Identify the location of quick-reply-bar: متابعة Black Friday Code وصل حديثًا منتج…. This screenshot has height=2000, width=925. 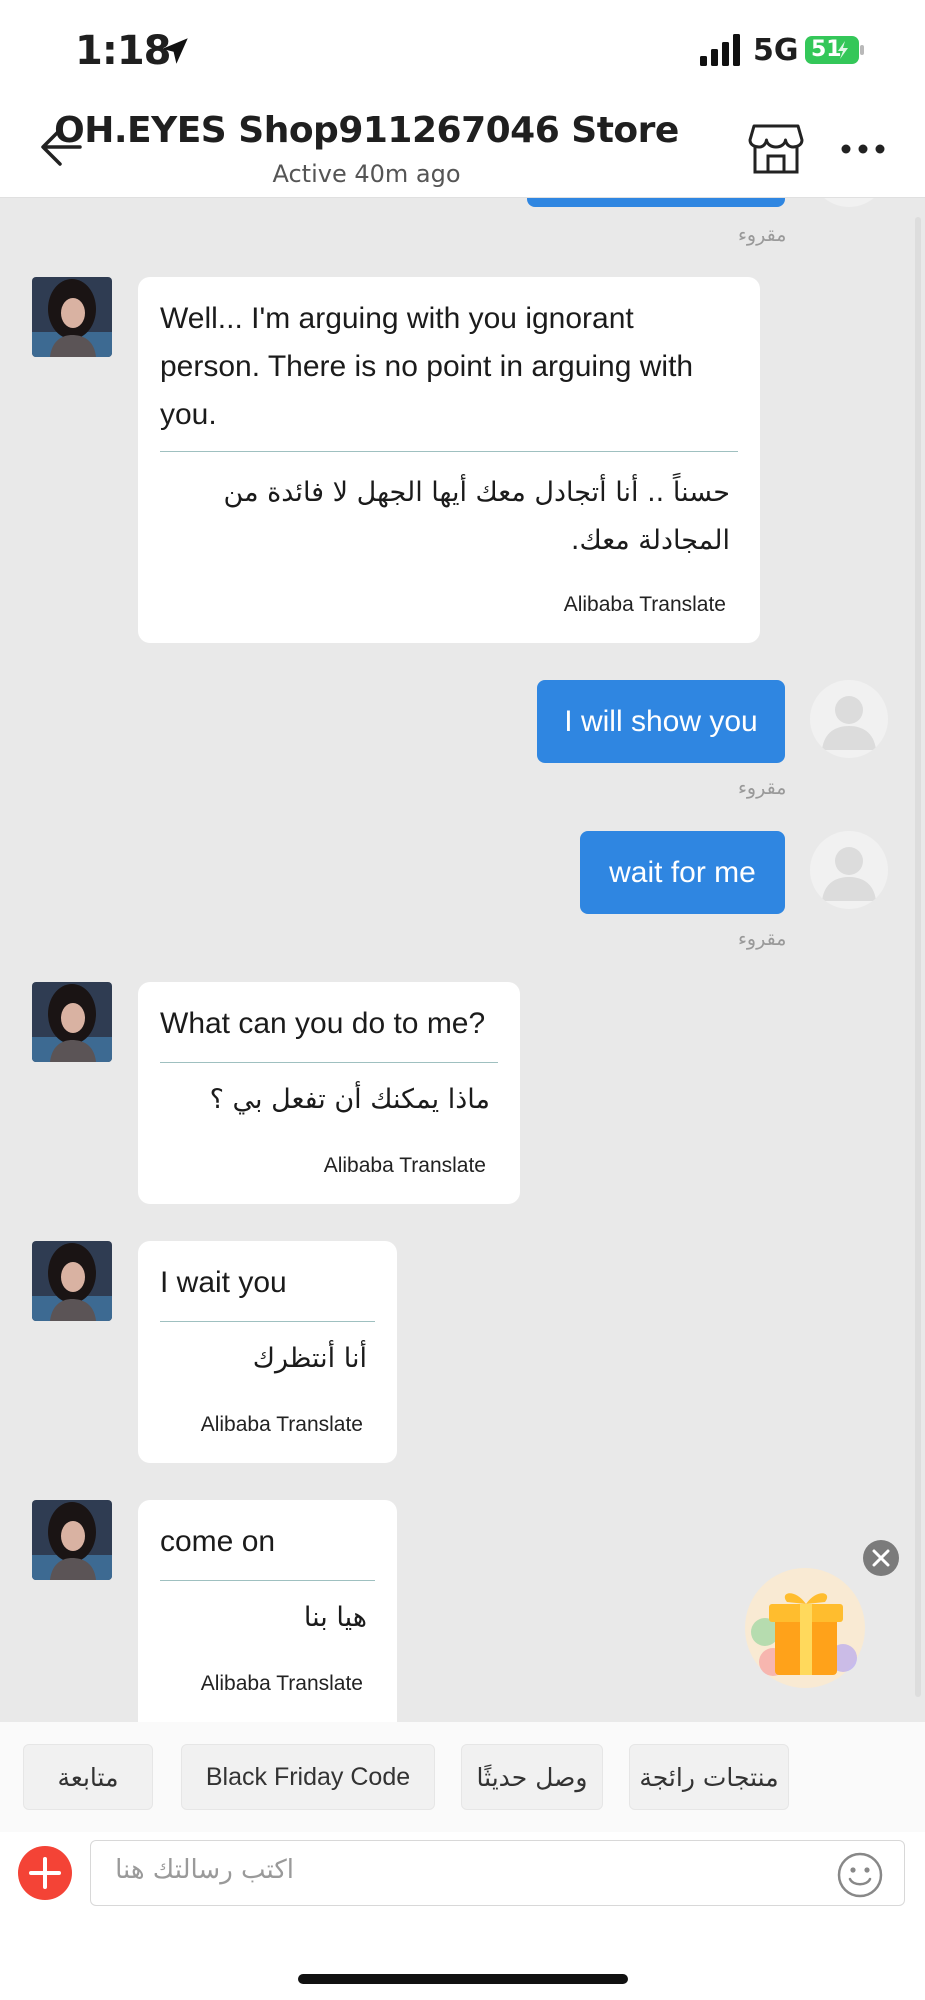
(462, 1777).